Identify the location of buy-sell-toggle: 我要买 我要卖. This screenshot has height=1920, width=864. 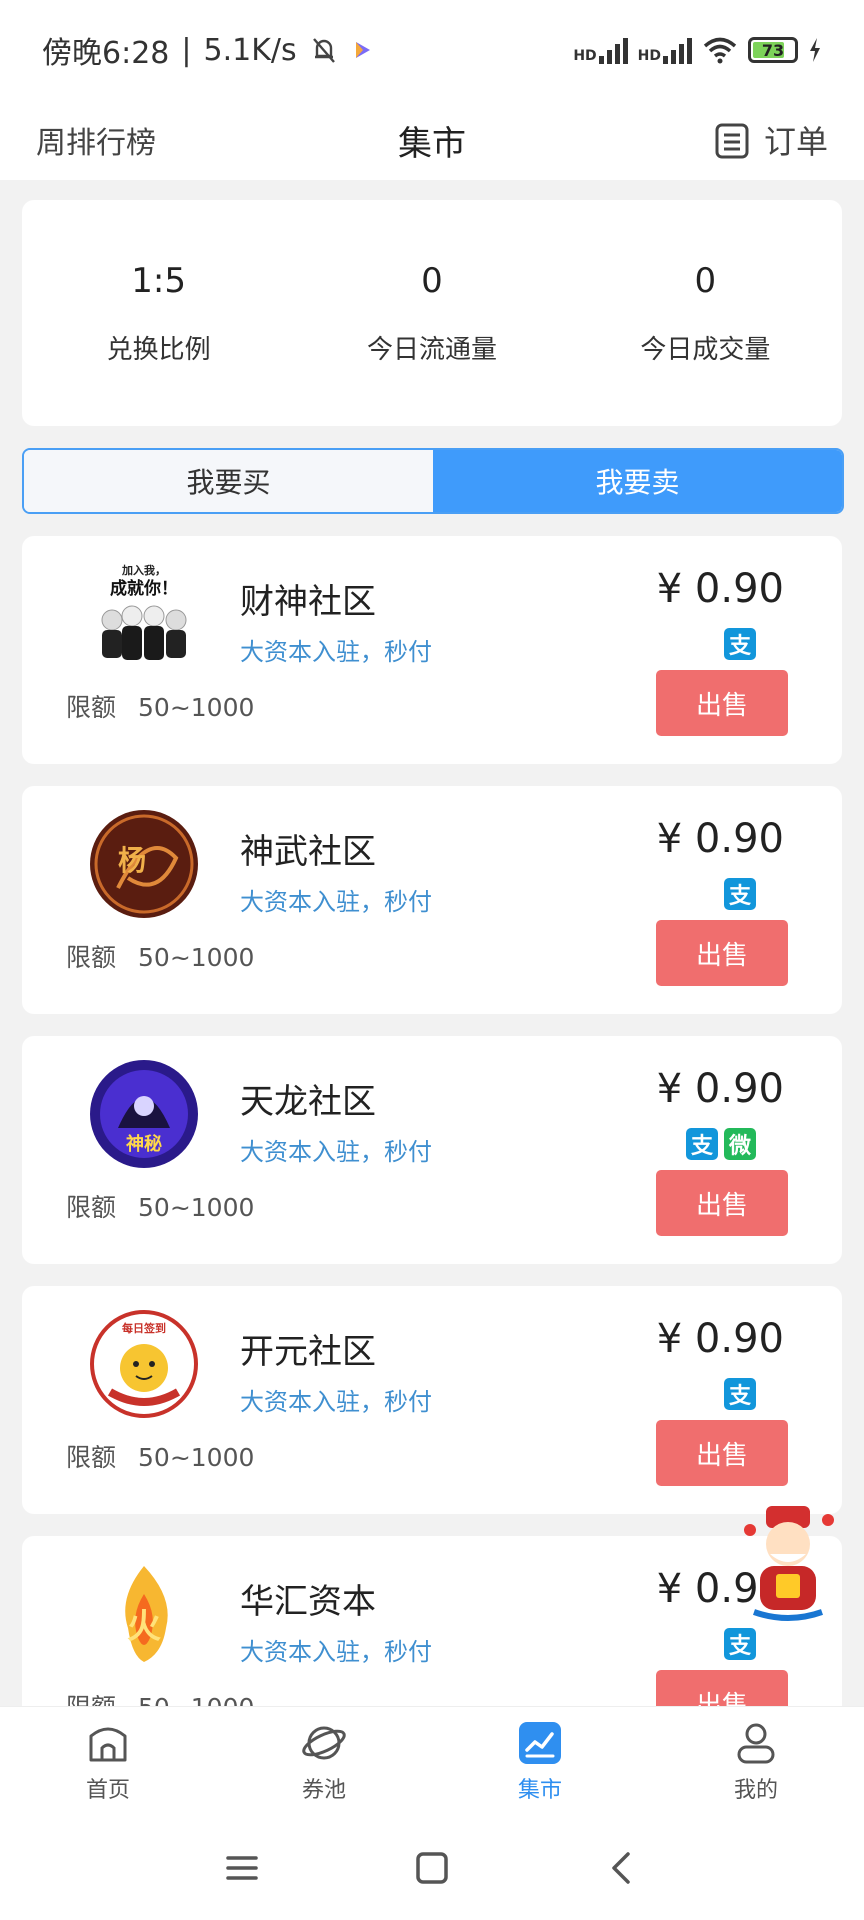
(433, 481).